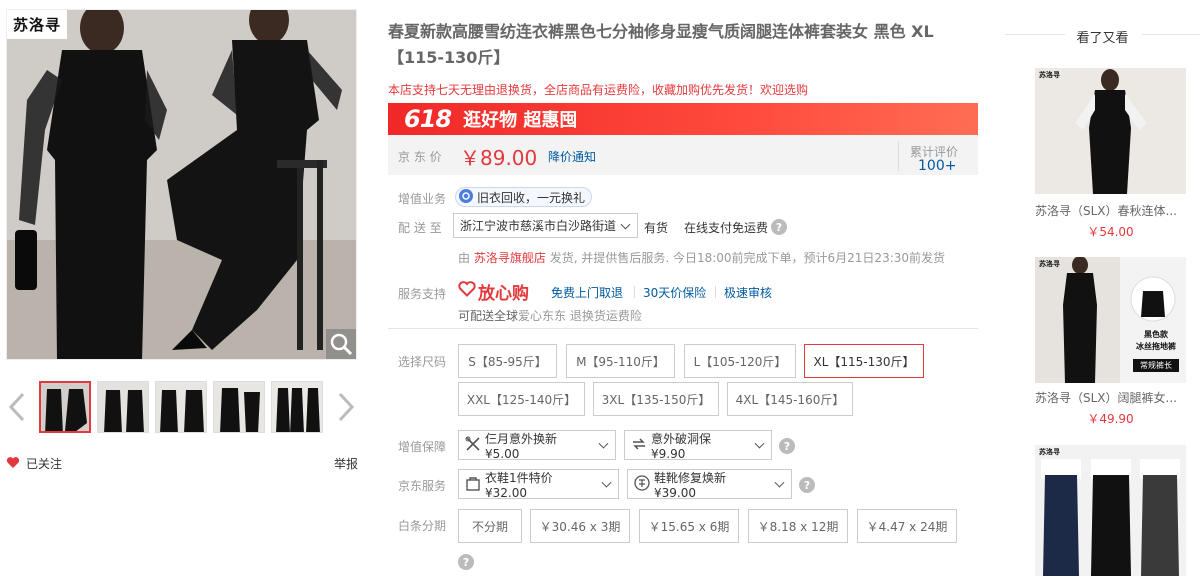  Describe the element at coordinates (798, 526) in the screenshot. I see `installment-option: ￥8.18 x 12期` at that location.